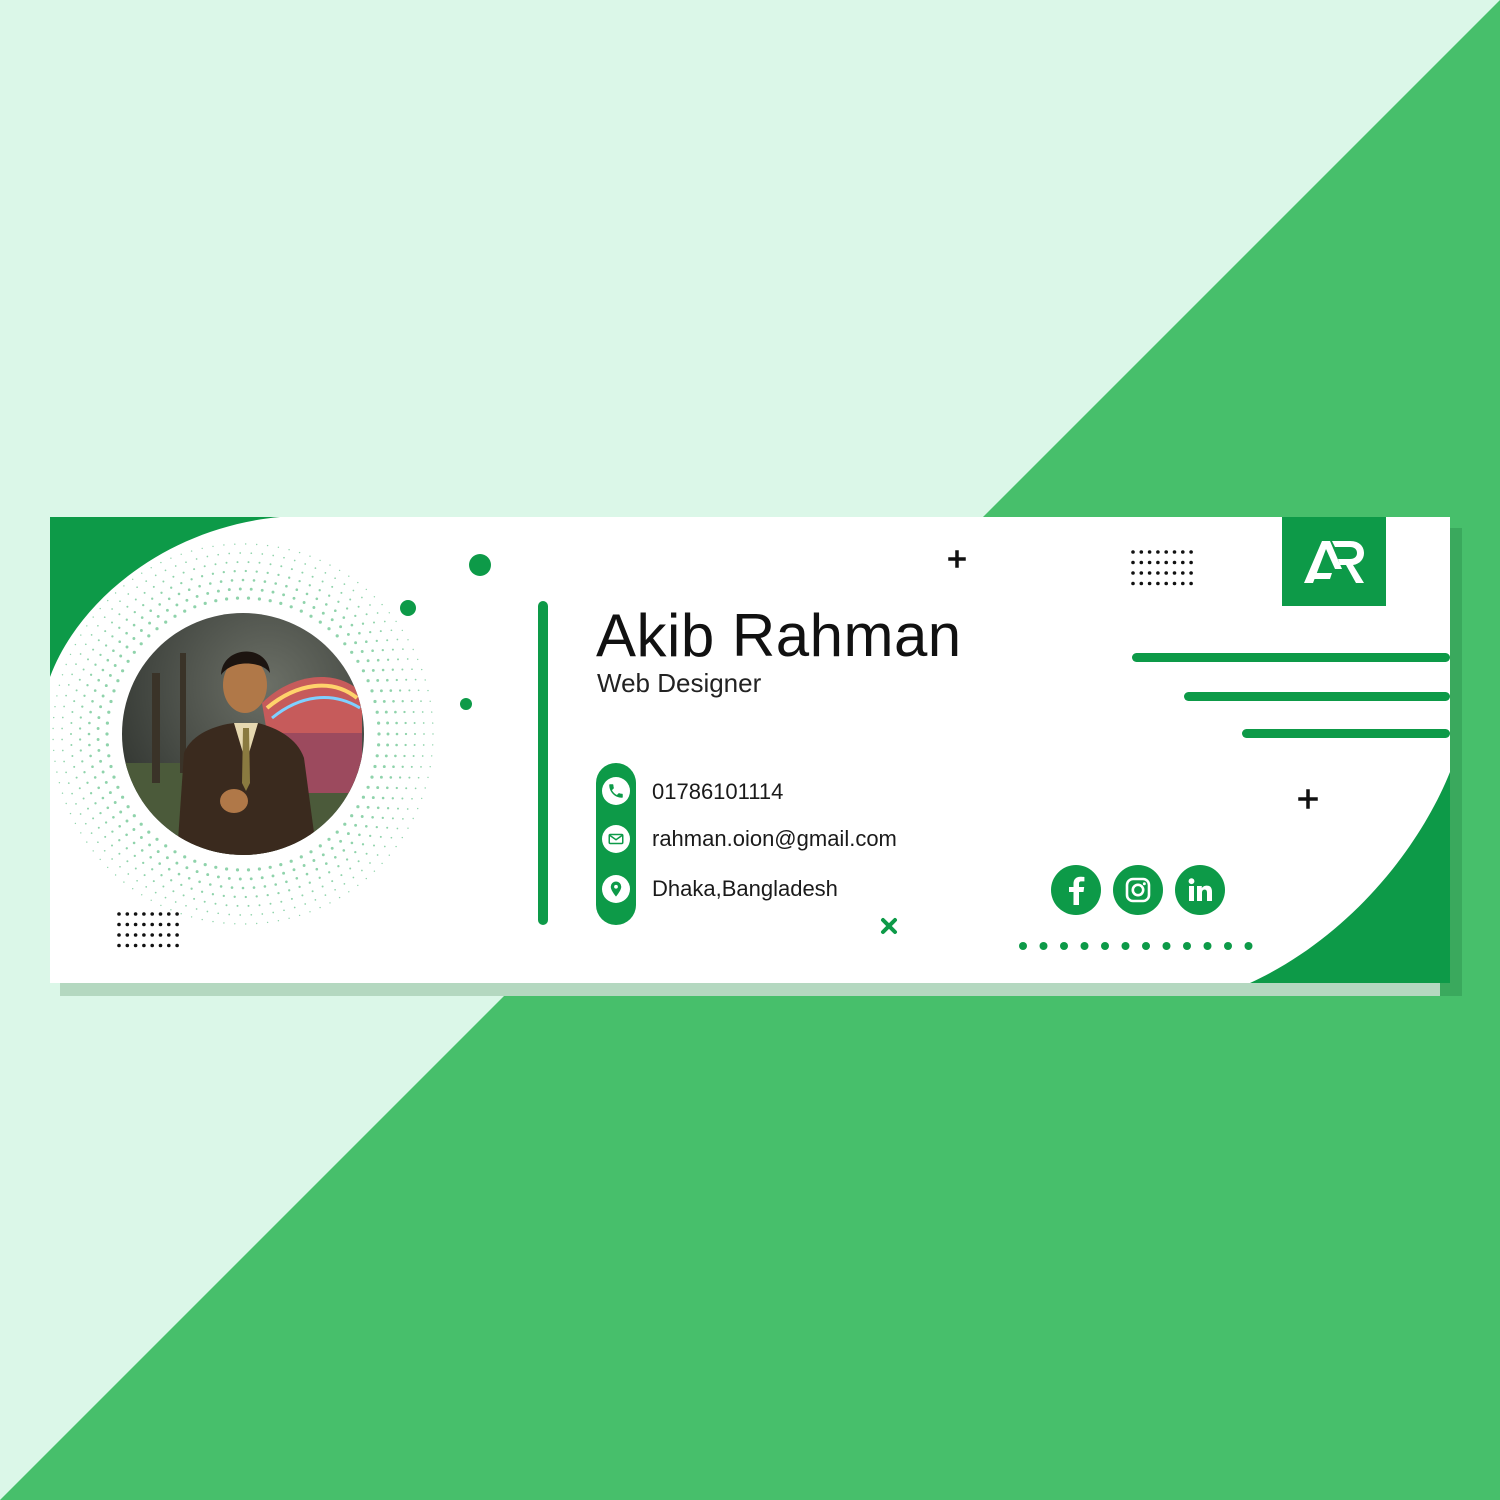  What do you see at coordinates (779, 635) in the screenshot?
I see `profile-name: Akib Rahman` at bounding box center [779, 635].